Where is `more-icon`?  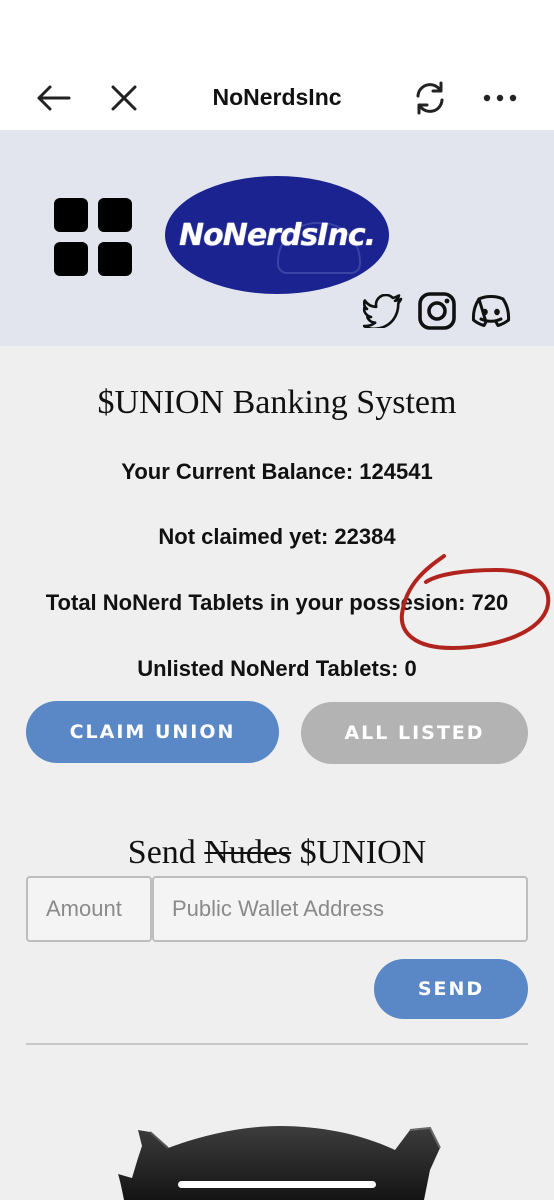
more-icon is located at coordinates (500, 98).